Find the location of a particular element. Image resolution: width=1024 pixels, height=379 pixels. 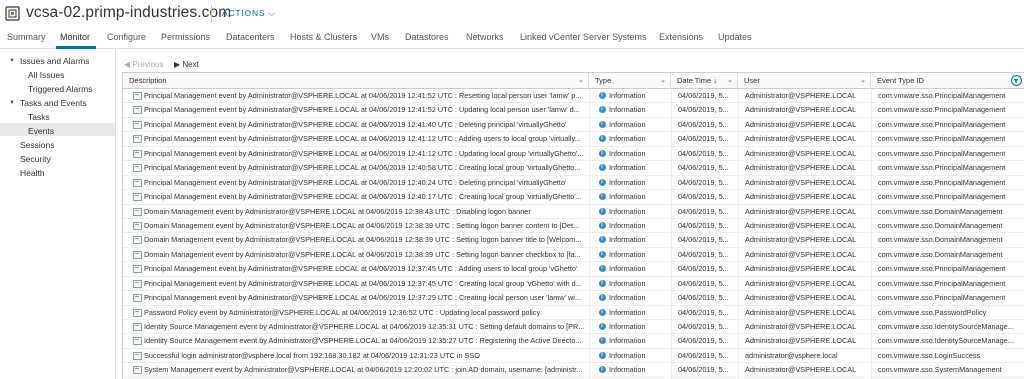

tab-vms: VMs is located at coordinates (380, 37).